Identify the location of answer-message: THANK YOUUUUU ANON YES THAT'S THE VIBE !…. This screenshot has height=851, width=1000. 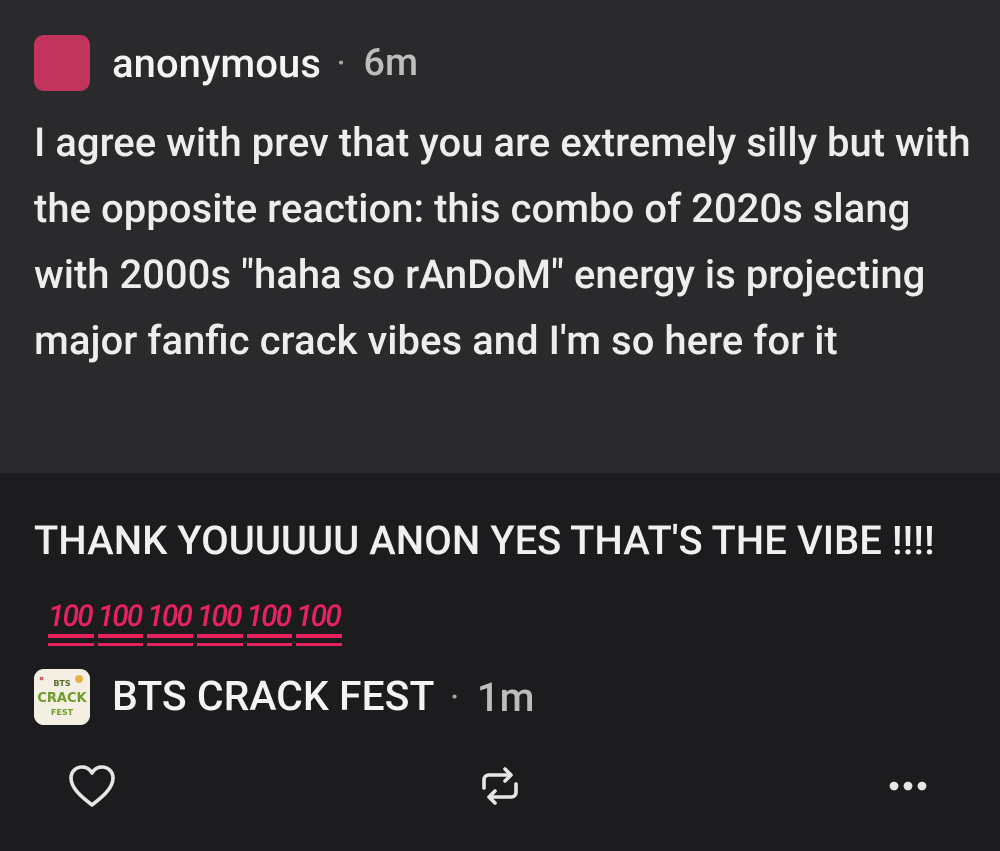
(504, 574).